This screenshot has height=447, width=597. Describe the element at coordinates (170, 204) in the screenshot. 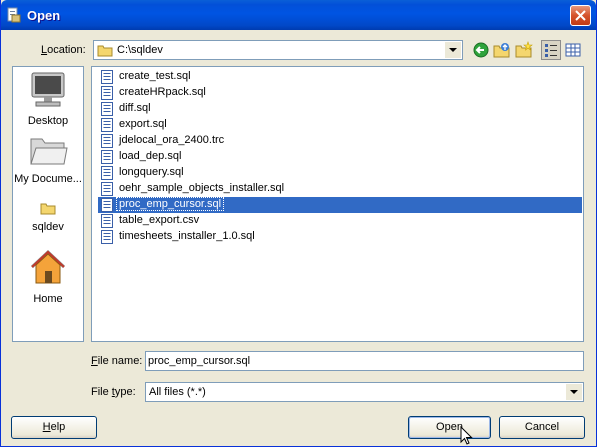

I see `file-name: proc_emp_cursor.sql` at that location.